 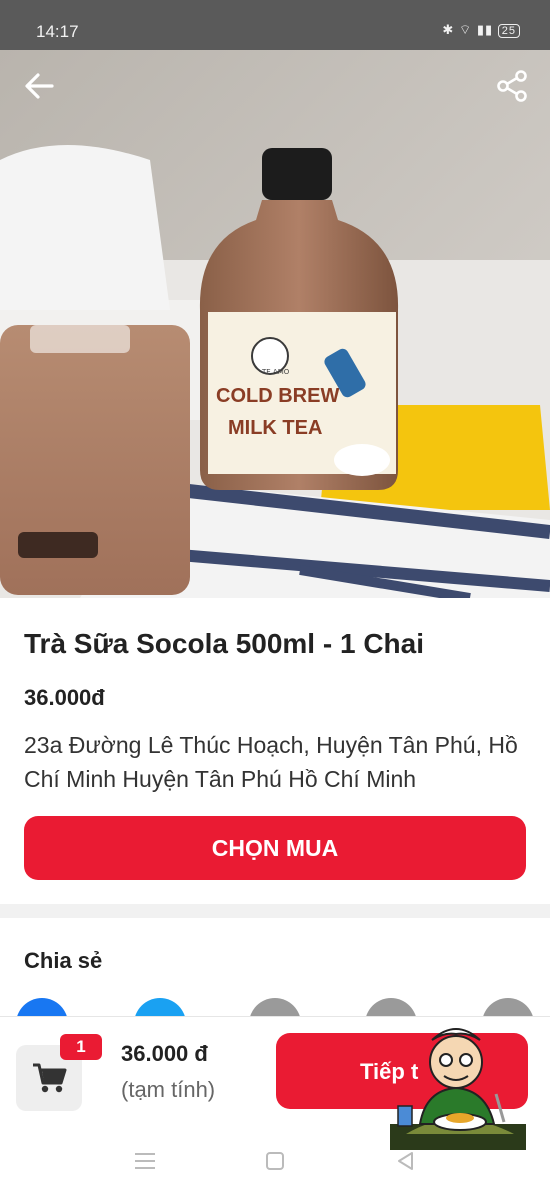 I want to click on share-option-icon, so click(x=275, y=1007).